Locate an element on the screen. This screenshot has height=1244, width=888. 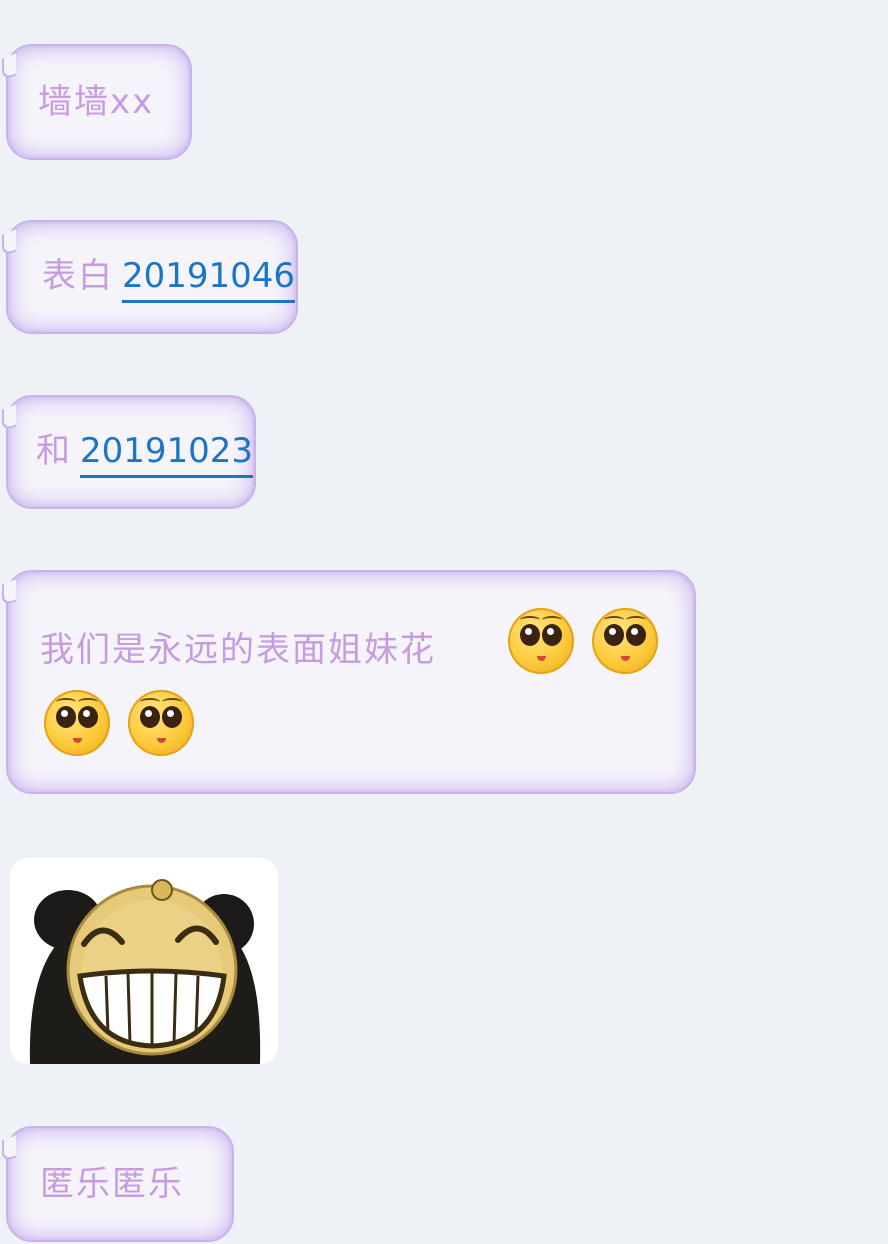
grinning-panda-icon is located at coordinates (145, 971).